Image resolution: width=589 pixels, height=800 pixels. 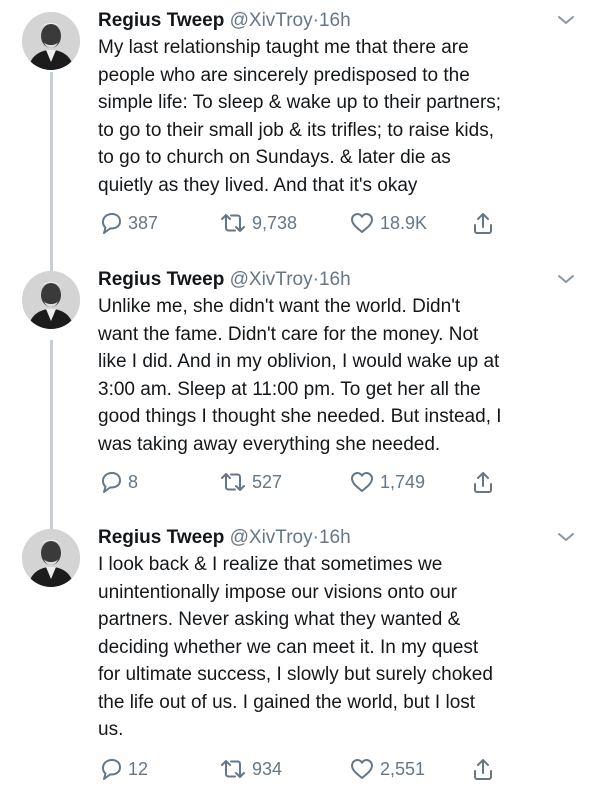 I want to click on retweet-button: 9,738, so click(x=257, y=223).